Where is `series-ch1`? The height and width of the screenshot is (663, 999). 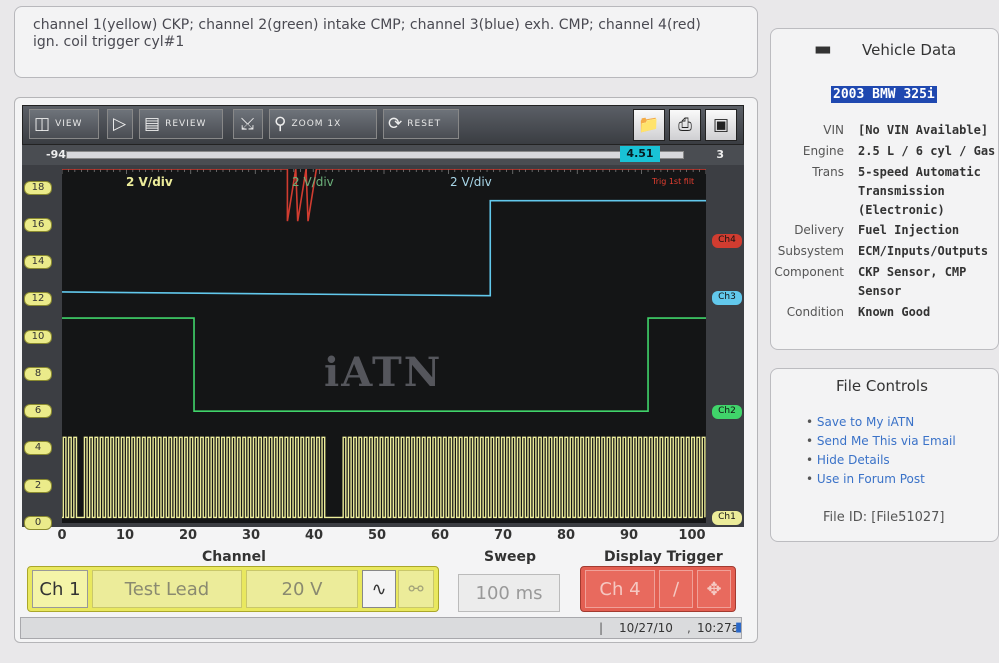
series-ch1 is located at coordinates (384, 477).